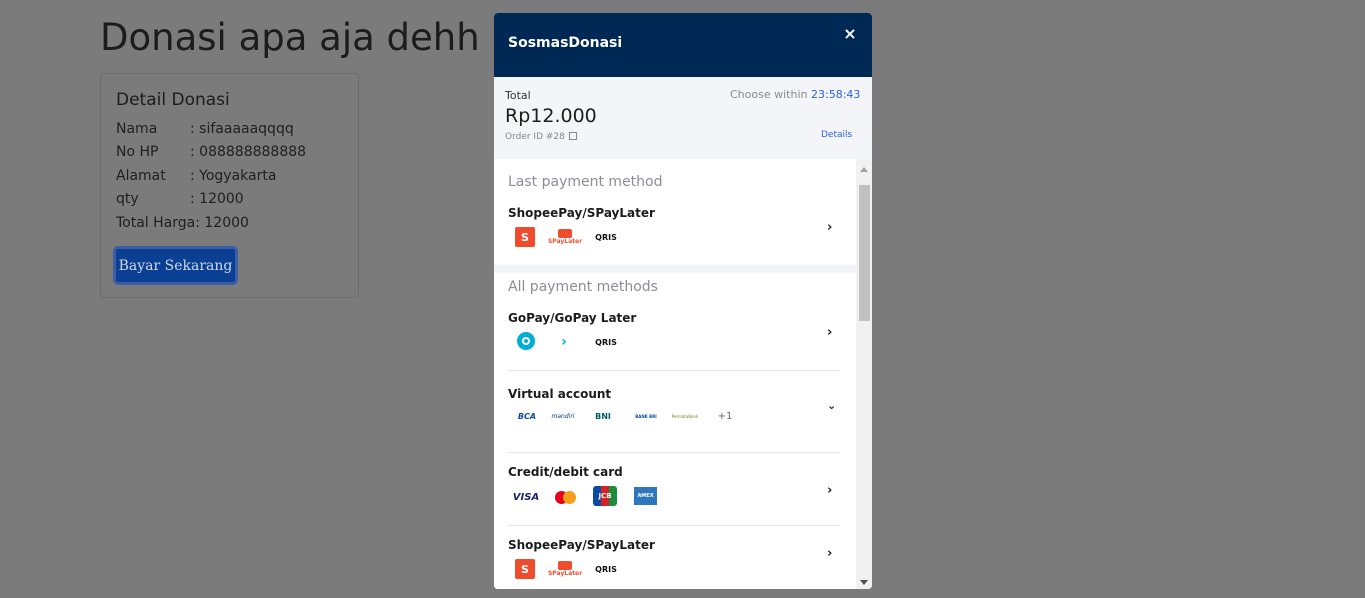  Describe the element at coordinates (864, 374) in the screenshot. I see `scrollbar` at that location.